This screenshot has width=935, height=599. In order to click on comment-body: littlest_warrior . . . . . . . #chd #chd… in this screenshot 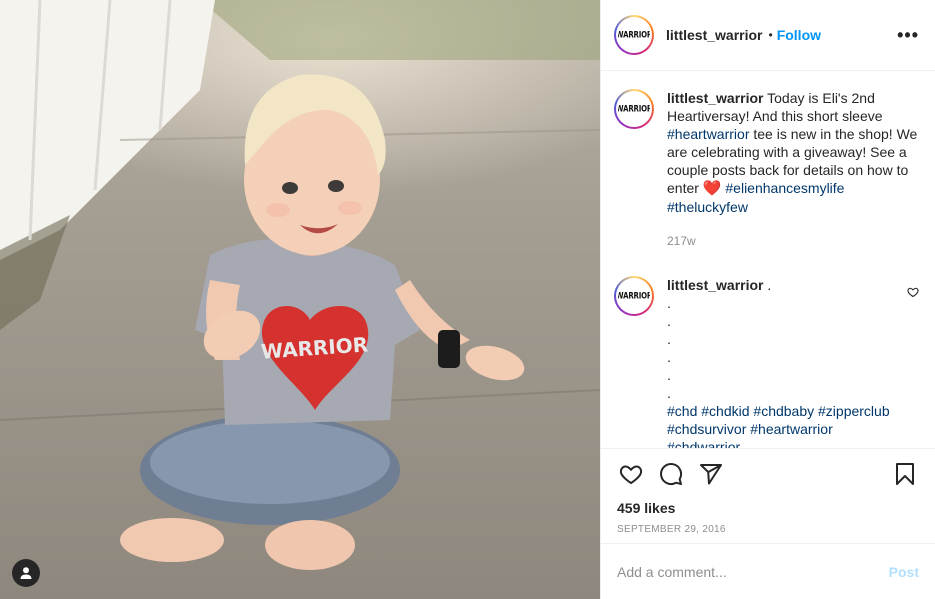, I will do `click(783, 362)`.